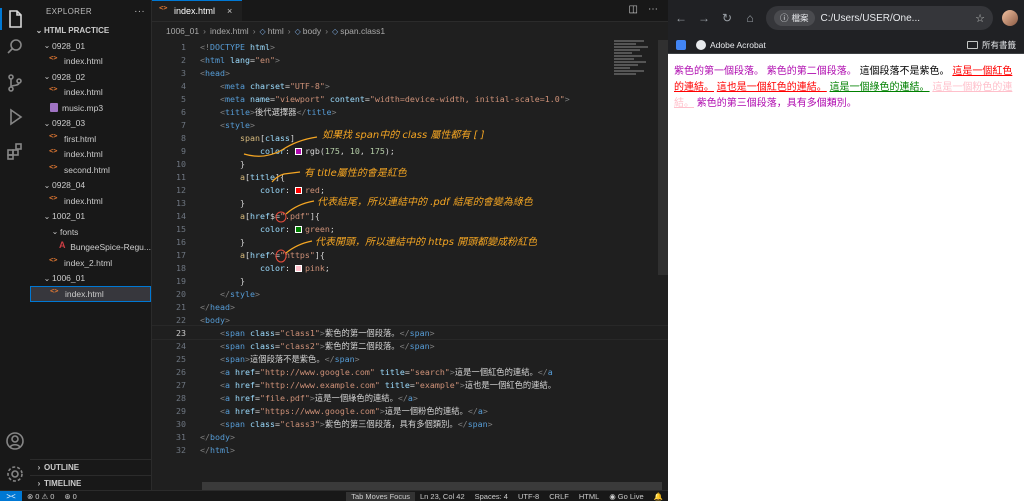 The height and width of the screenshot is (501, 1024). Describe the element at coordinates (410, 293) in the screenshot. I see `code-line: 20 </style>` at that location.